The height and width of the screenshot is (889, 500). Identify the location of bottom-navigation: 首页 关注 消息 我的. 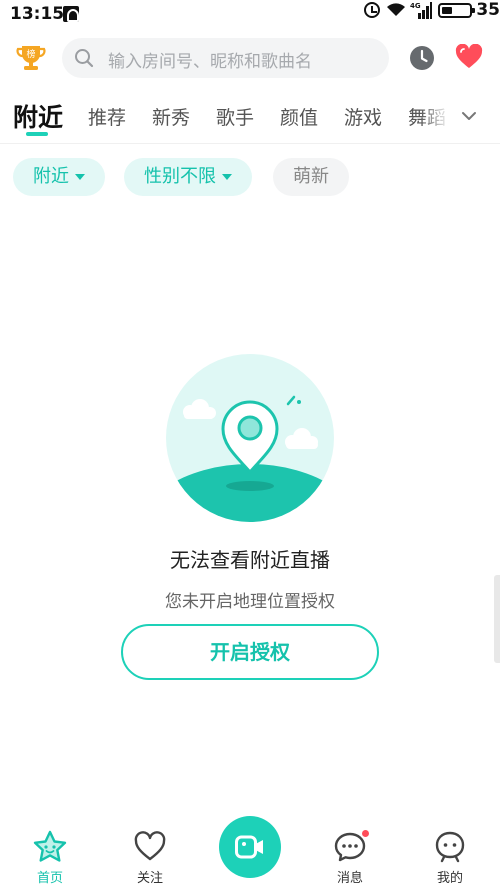
(250, 849).